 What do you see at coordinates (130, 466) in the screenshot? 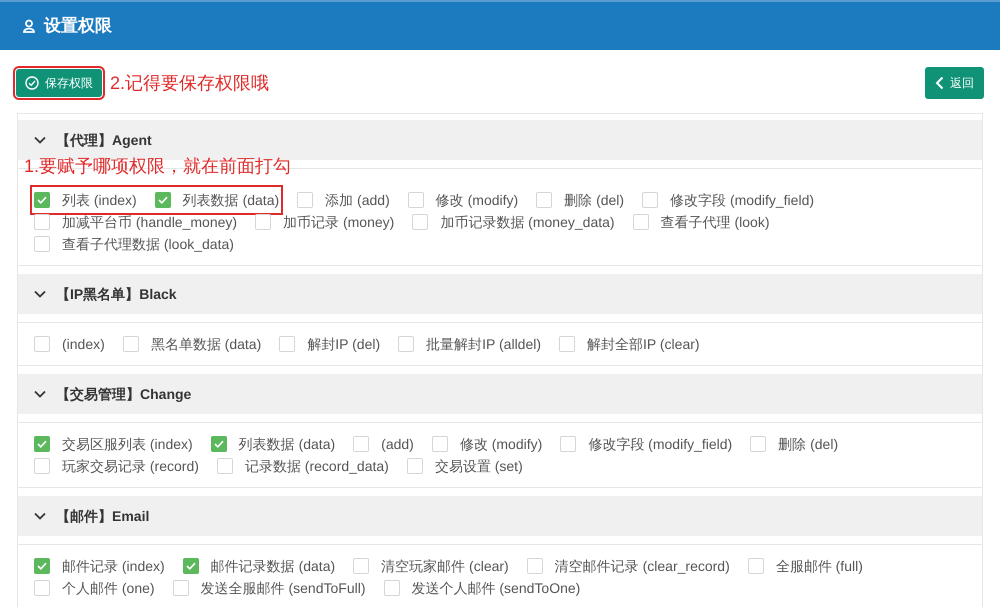
I see `checkbox-label: 玩家交易记录 (record)` at bounding box center [130, 466].